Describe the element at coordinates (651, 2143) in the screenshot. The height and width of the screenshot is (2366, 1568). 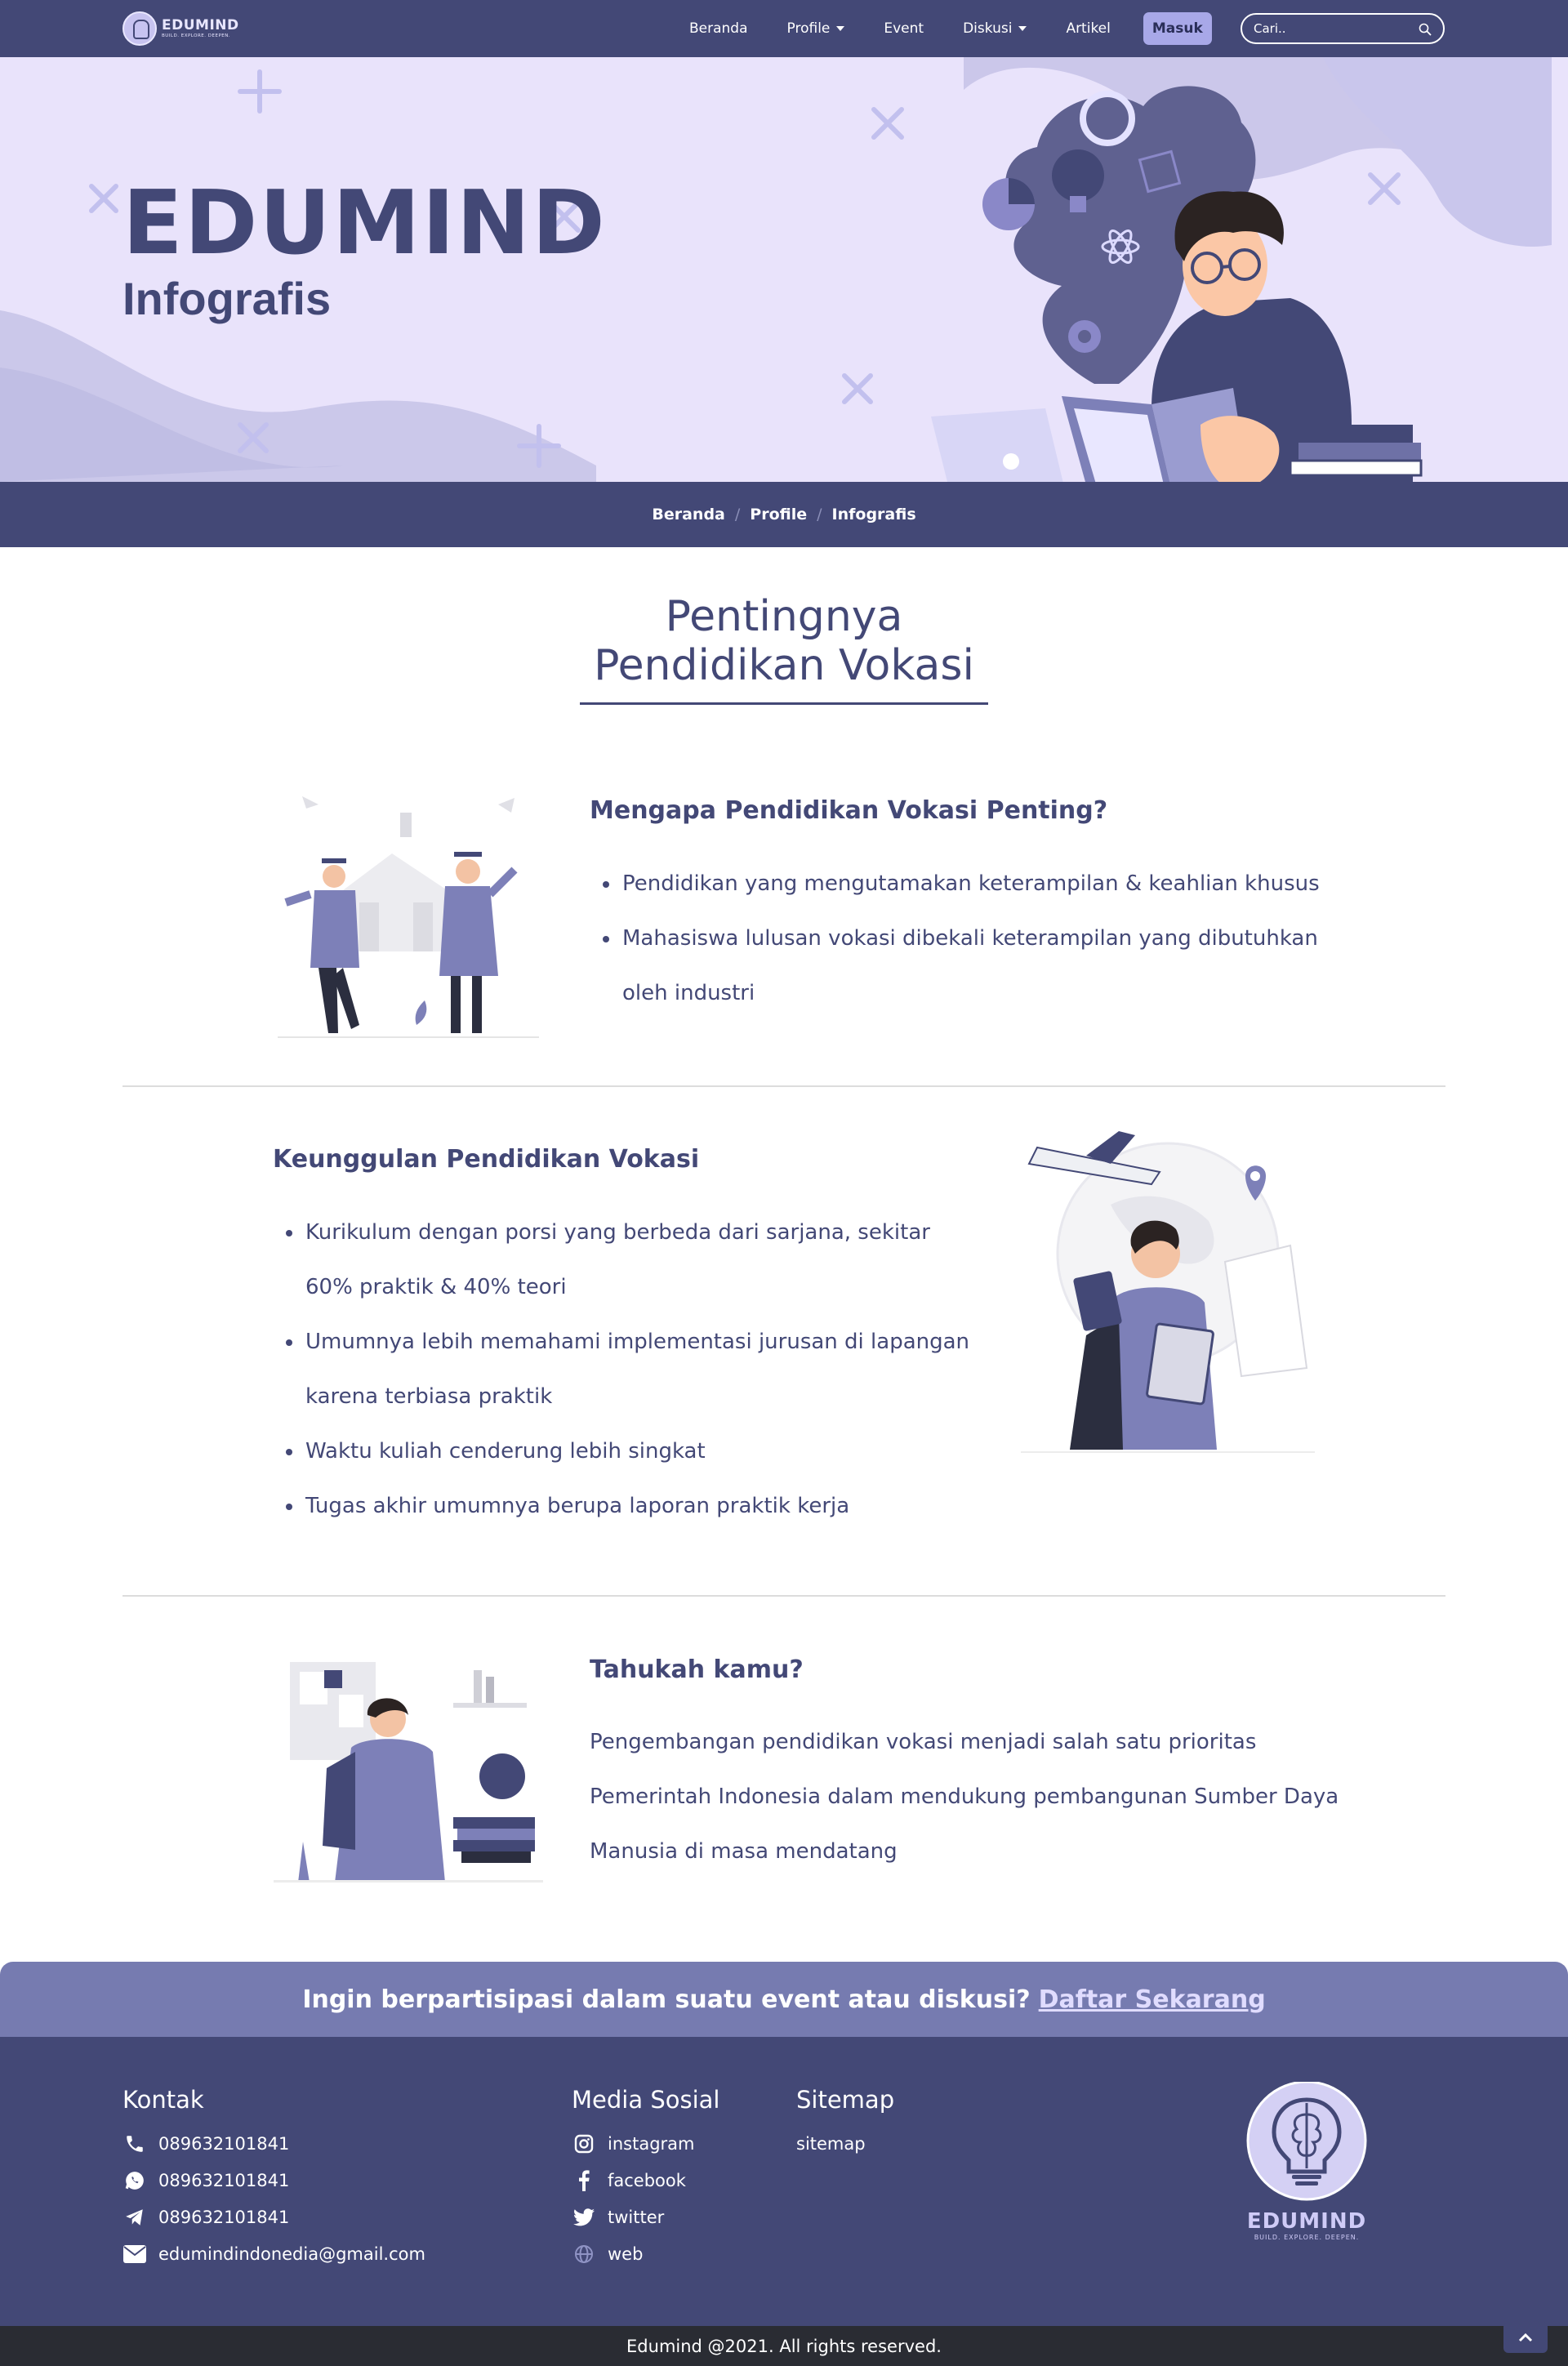
I see `social-instagram-label: instagram` at that location.